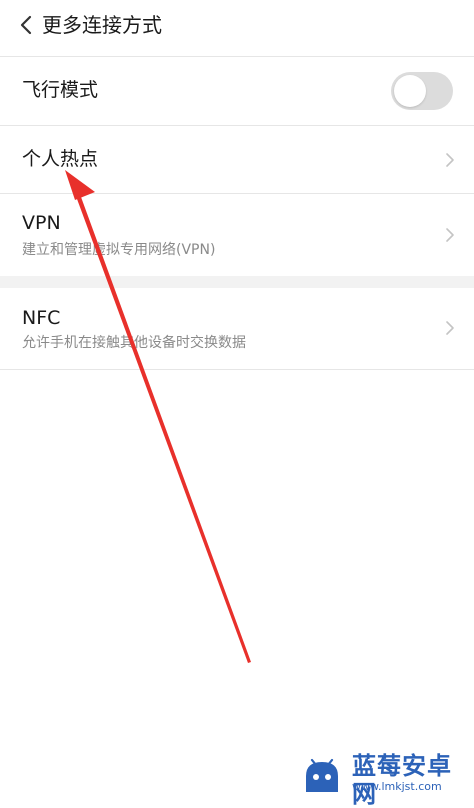  Describe the element at coordinates (410, 91) in the screenshot. I see `toggle-knob` at that location.